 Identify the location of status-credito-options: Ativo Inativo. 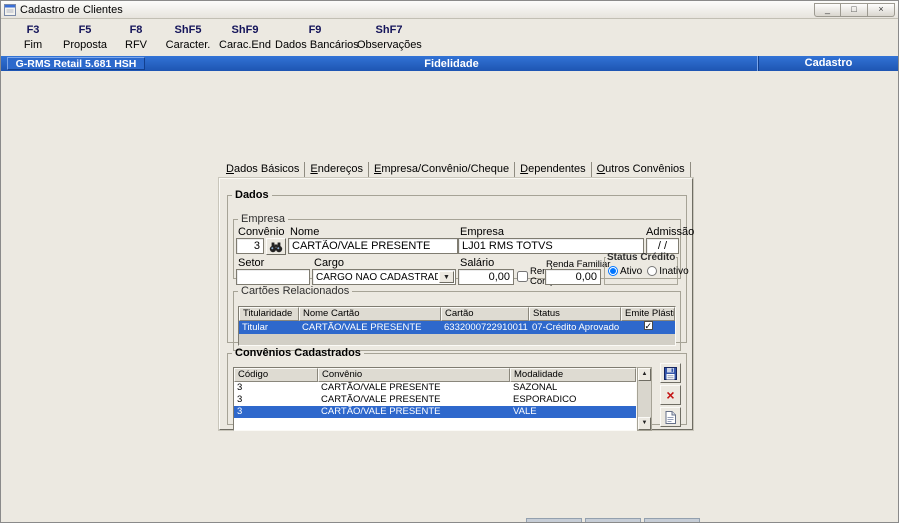
(648, 271).